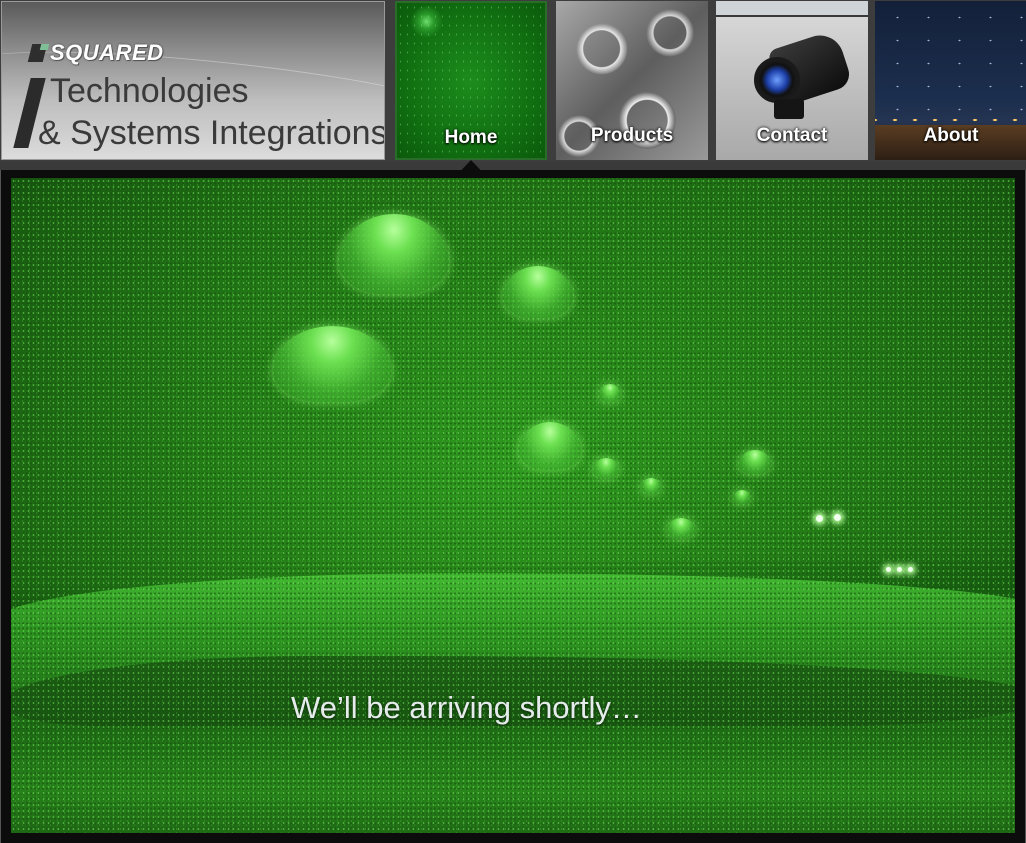  What do you see at coordinates (792, 135) in the screenshot?
I see `nav-contact-label: Contact` at bounding box center [792, 135].